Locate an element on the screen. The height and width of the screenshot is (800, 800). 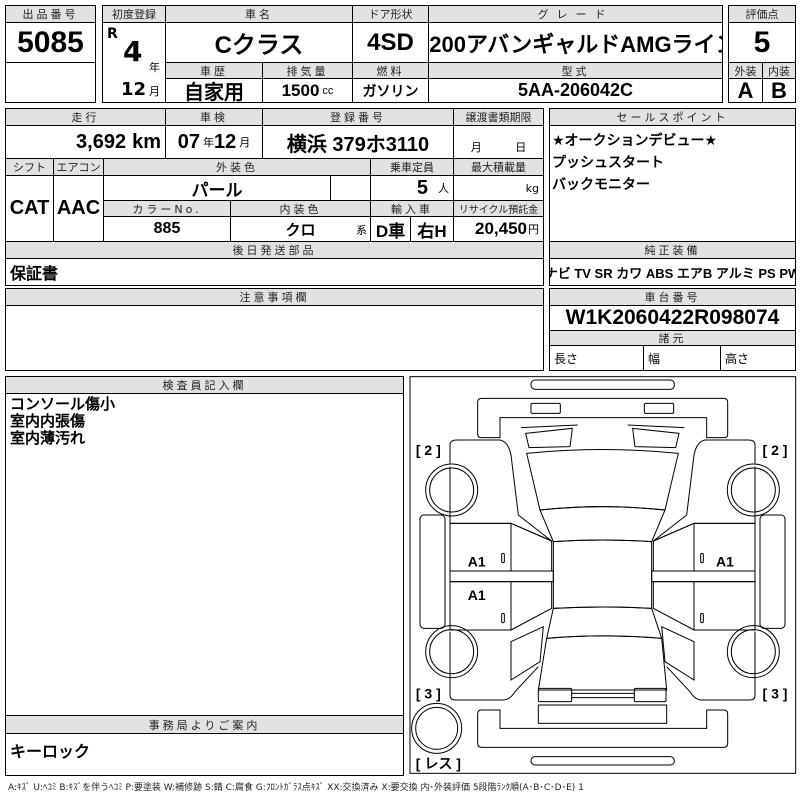
int-grade: B is located at coordinates (779, 90).